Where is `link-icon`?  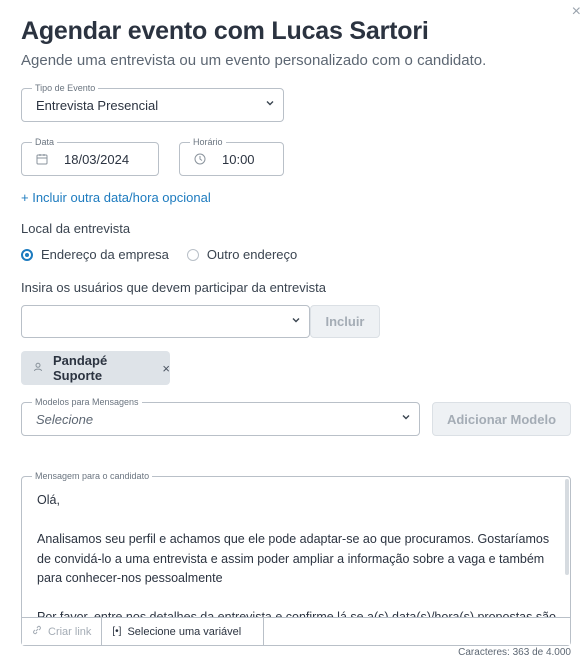
link-icon is located at coordinates (37, 631).